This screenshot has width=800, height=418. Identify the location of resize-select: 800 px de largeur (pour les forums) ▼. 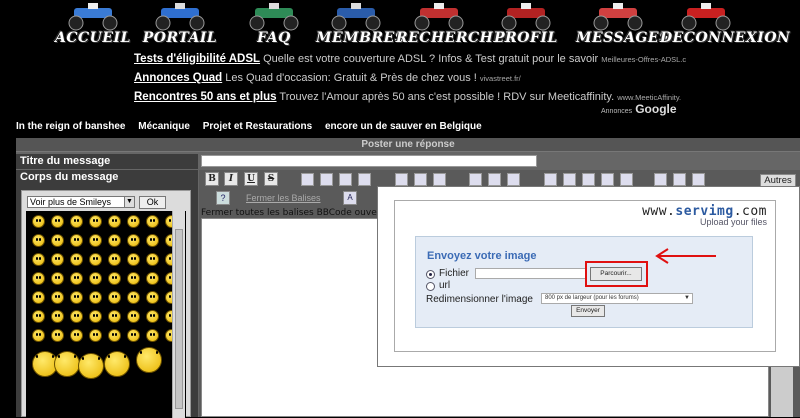
(617, 298).